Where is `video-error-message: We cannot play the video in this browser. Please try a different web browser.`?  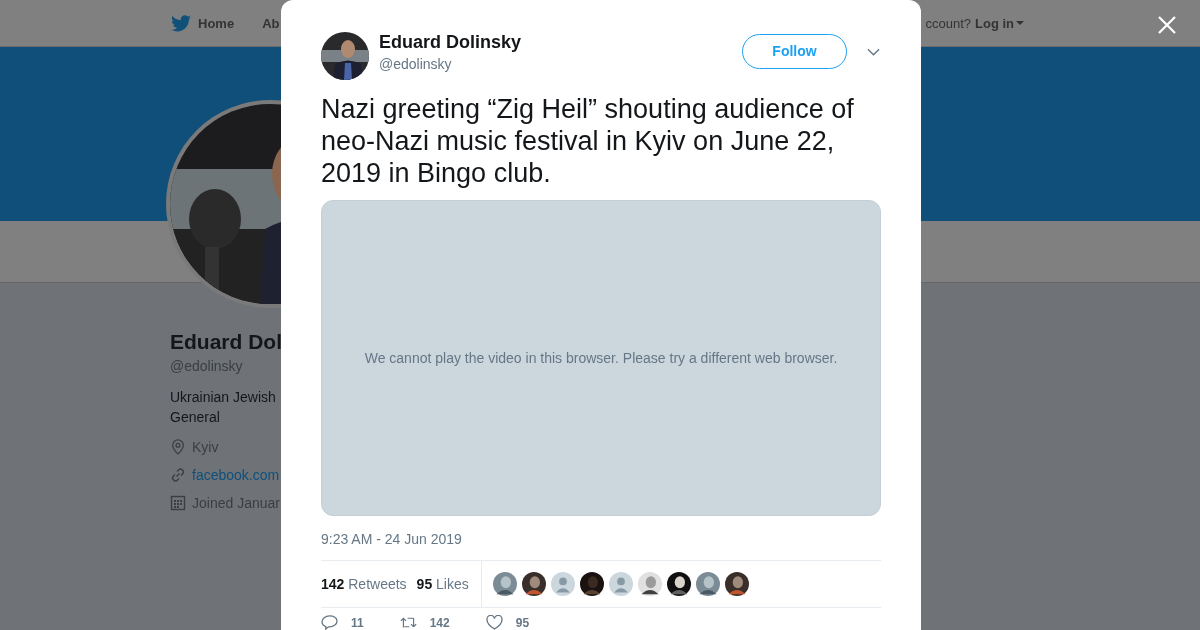
video-error-message: We cannot play the video in this browser. Please try a different web browser. is located at coordinates (601, 358).